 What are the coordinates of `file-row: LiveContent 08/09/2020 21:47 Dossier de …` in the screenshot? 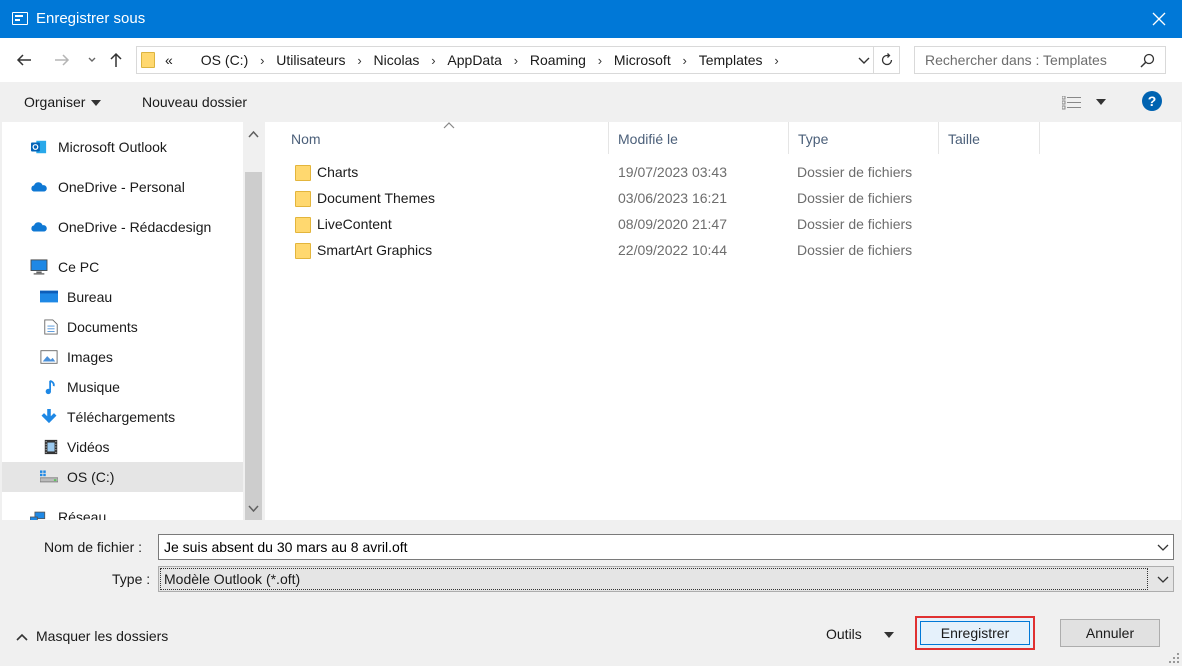 It's located at (595, 225).